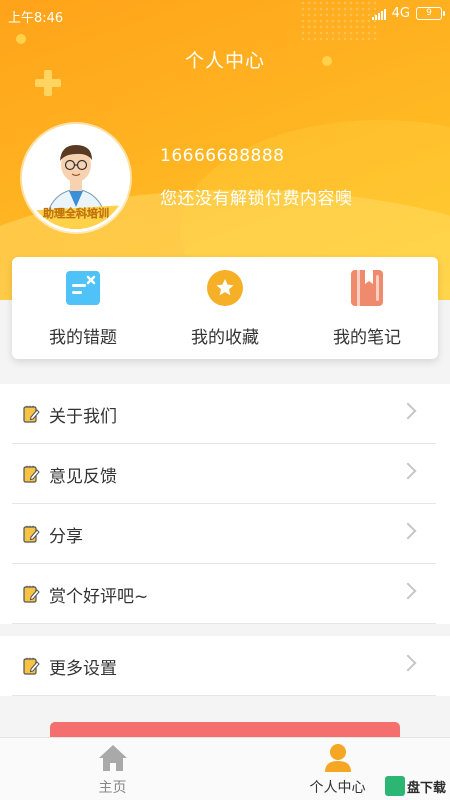 This screenshot has height=800, width=450. Describe the element at coordinates (378, 14) in the screenshot. I see `signal-icon` at that location.